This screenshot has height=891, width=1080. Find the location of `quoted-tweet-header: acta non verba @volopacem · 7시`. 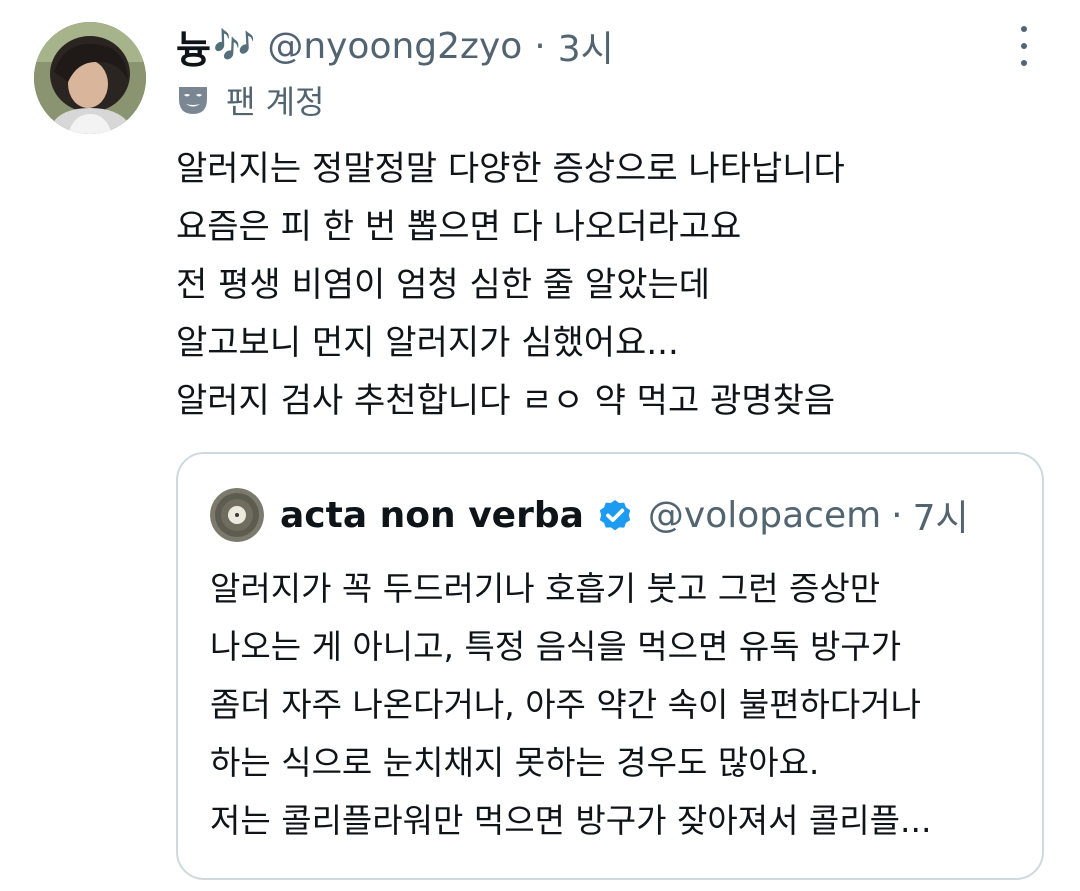

quoted-tweet-header: acta non verba @volopacem · 7시 is located at coordinates (589, 515).